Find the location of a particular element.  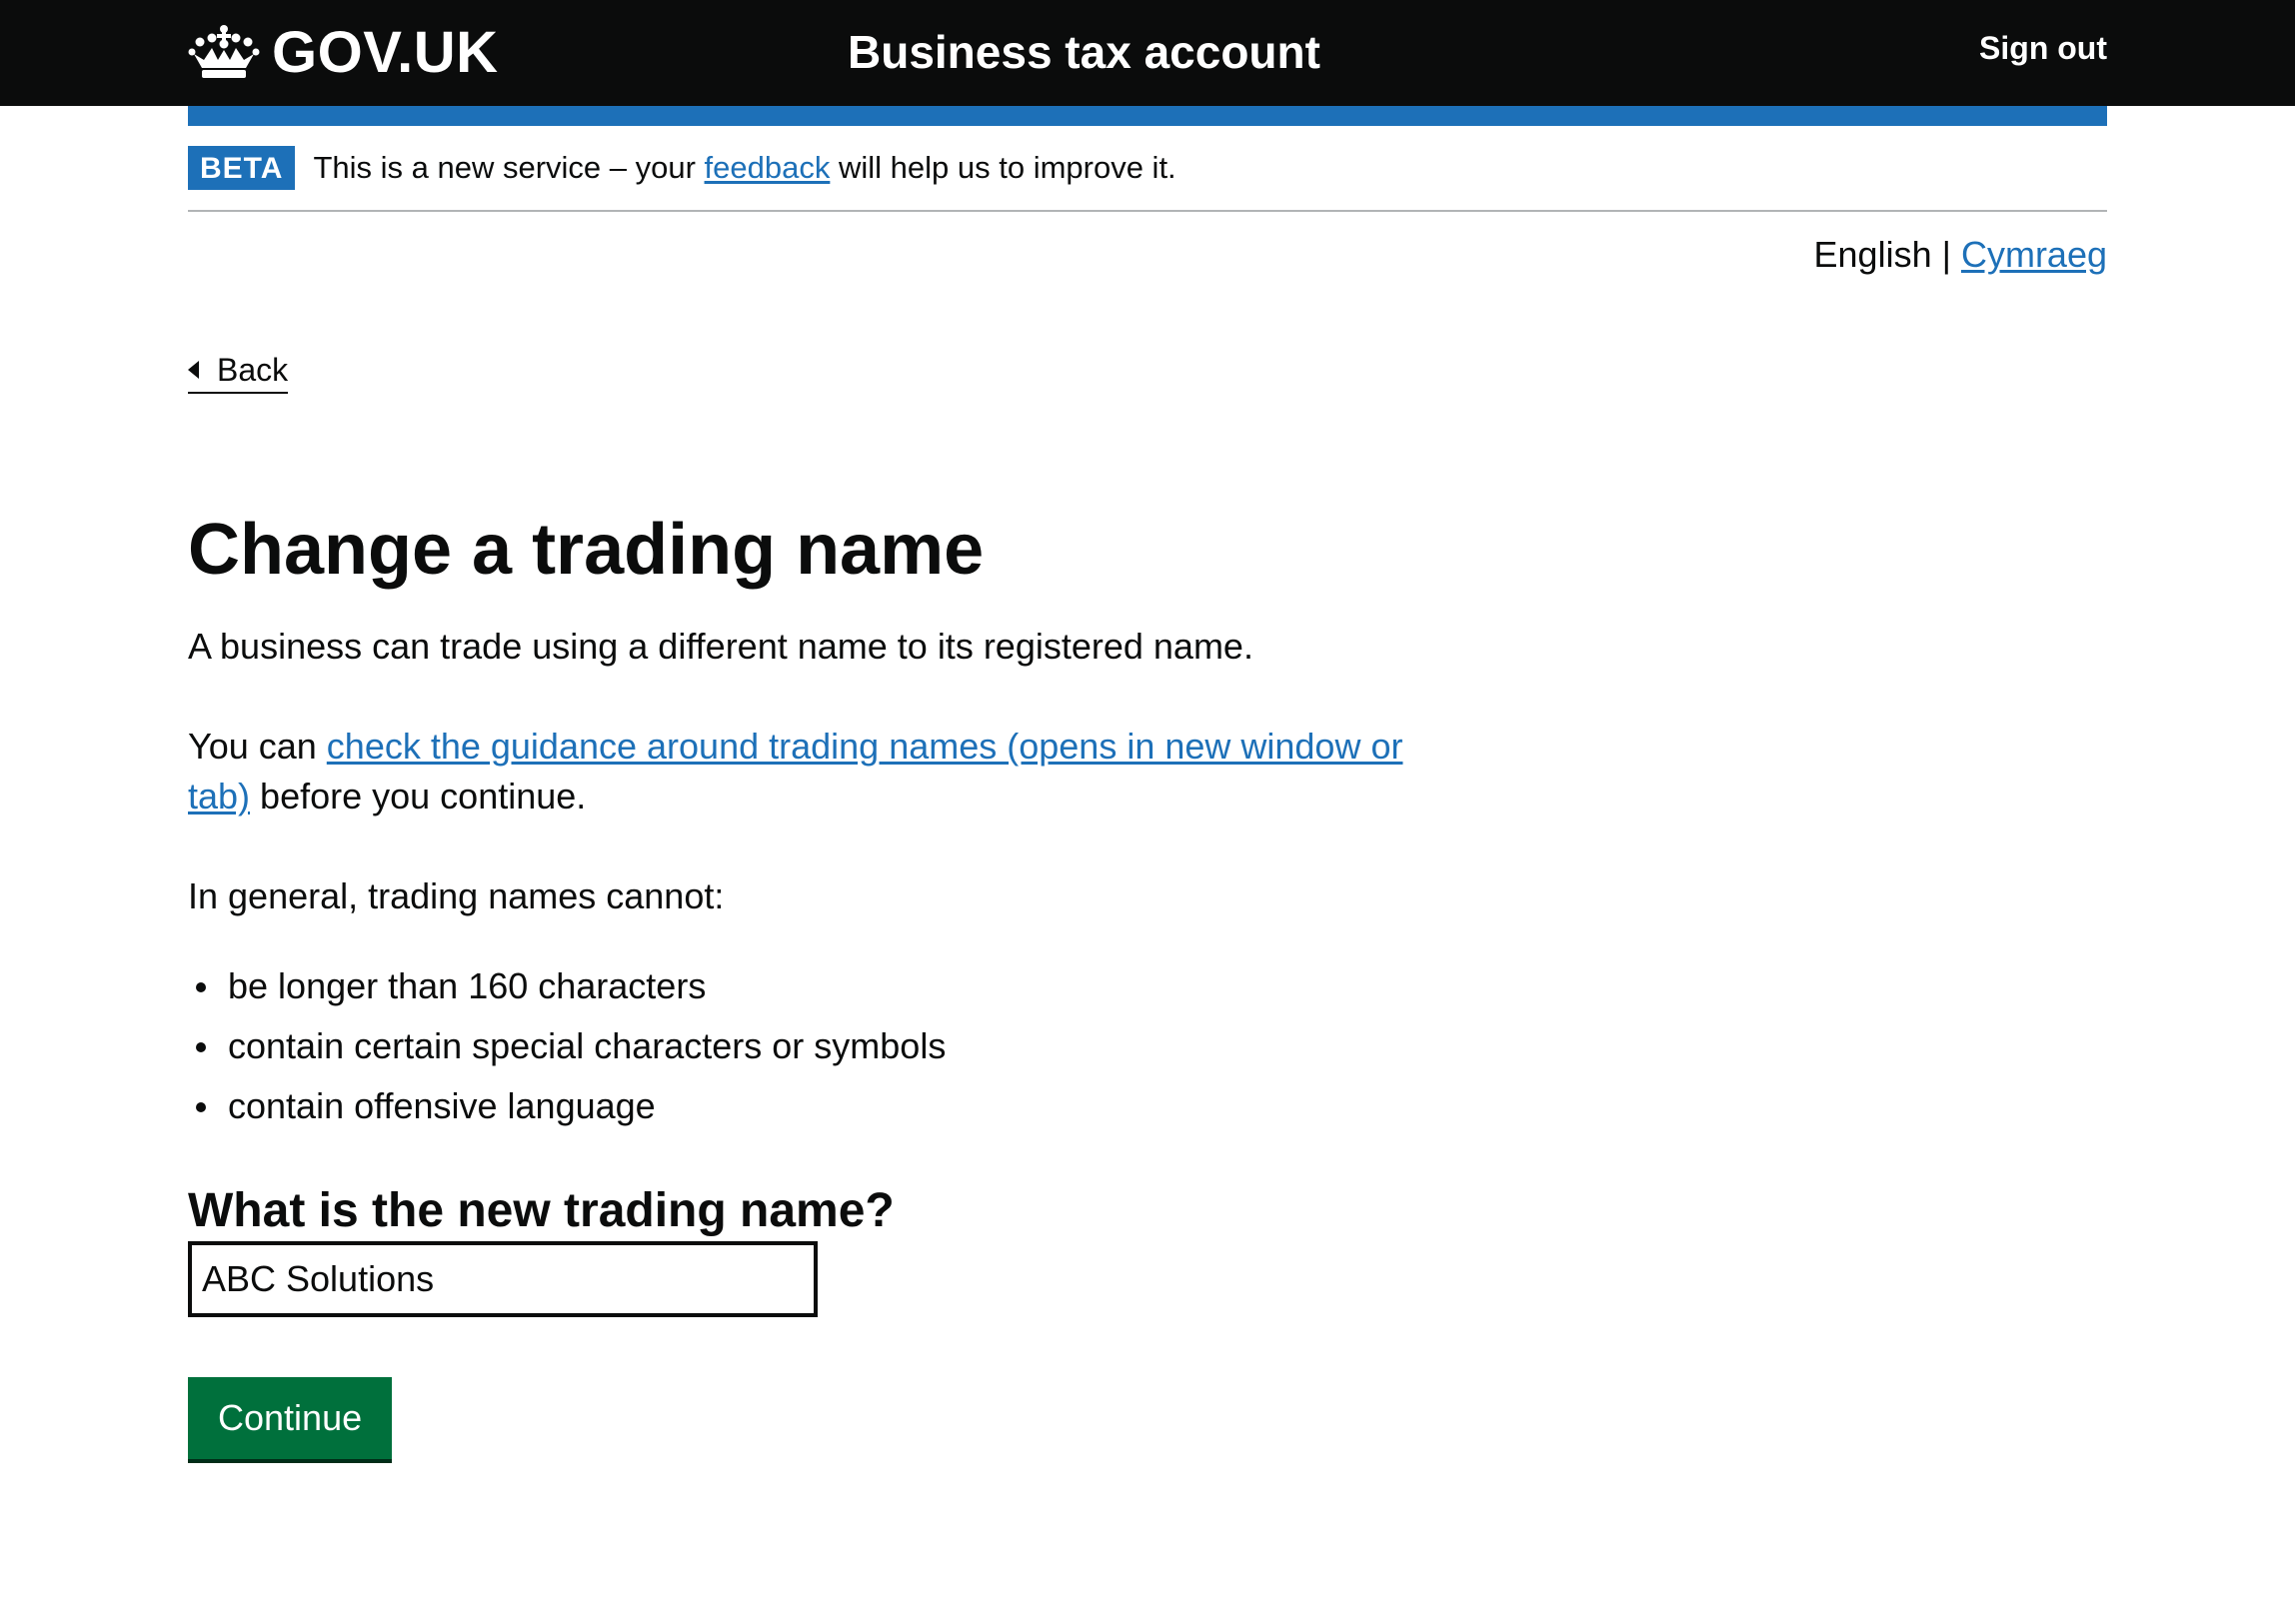

logo-text: GOV.UK is located at coordinates (386, 52).